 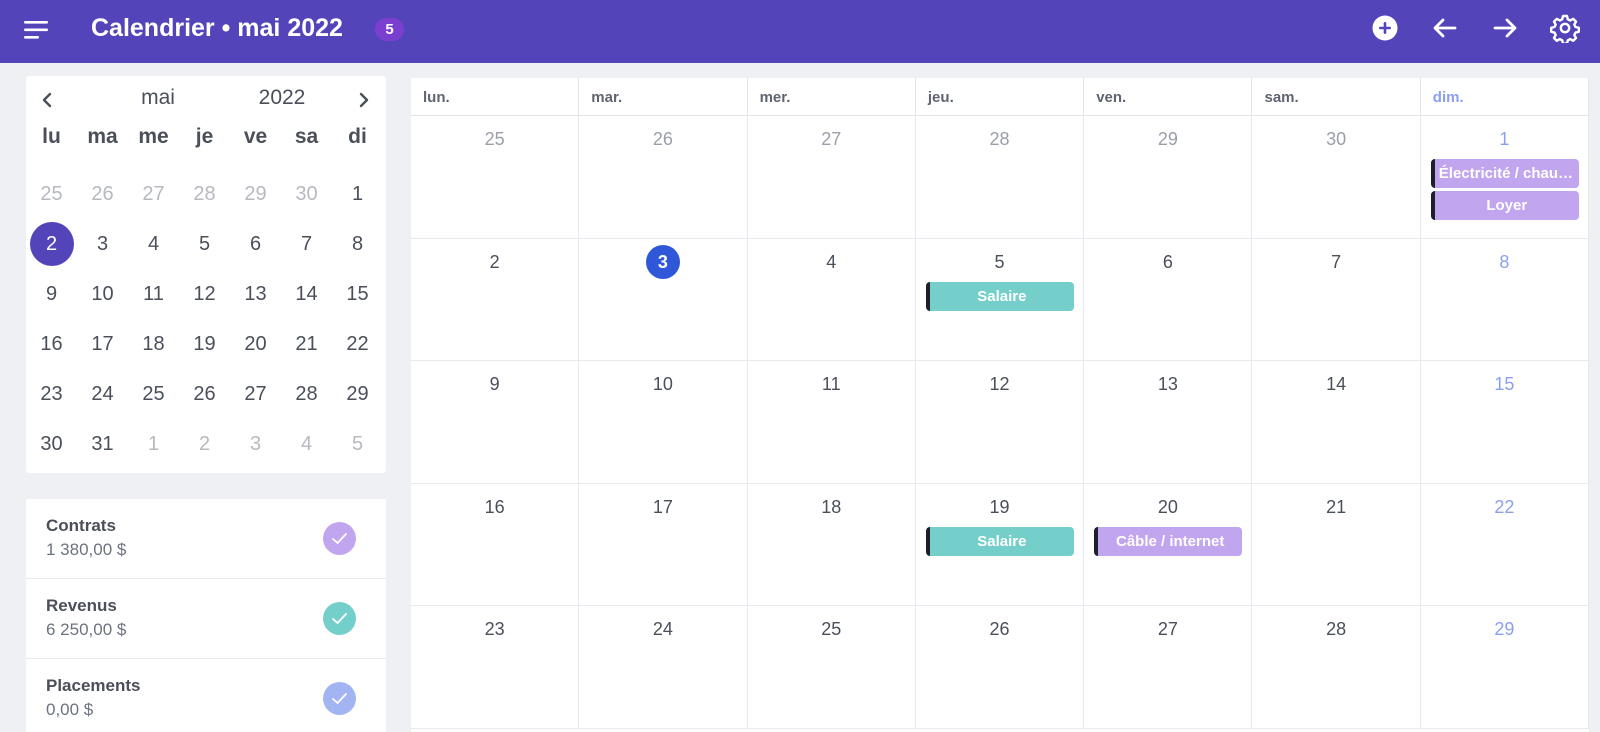 I want to click on mini-calendar-day: 23, so click(x=51, y=394).